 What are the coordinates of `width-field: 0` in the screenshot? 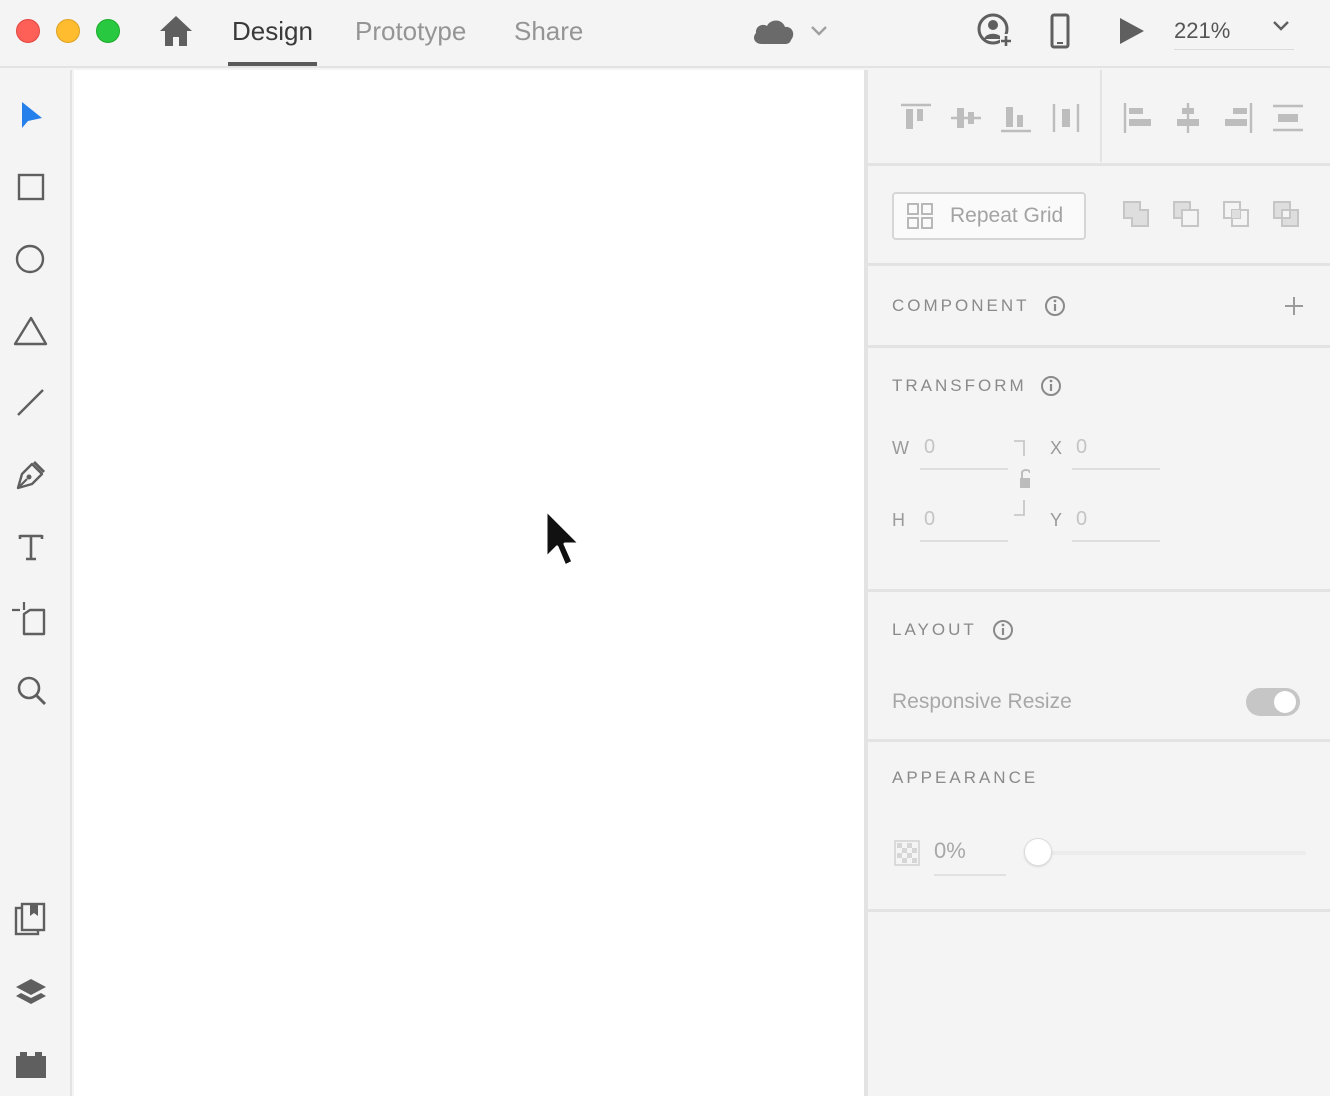 It's located at (929, 447).